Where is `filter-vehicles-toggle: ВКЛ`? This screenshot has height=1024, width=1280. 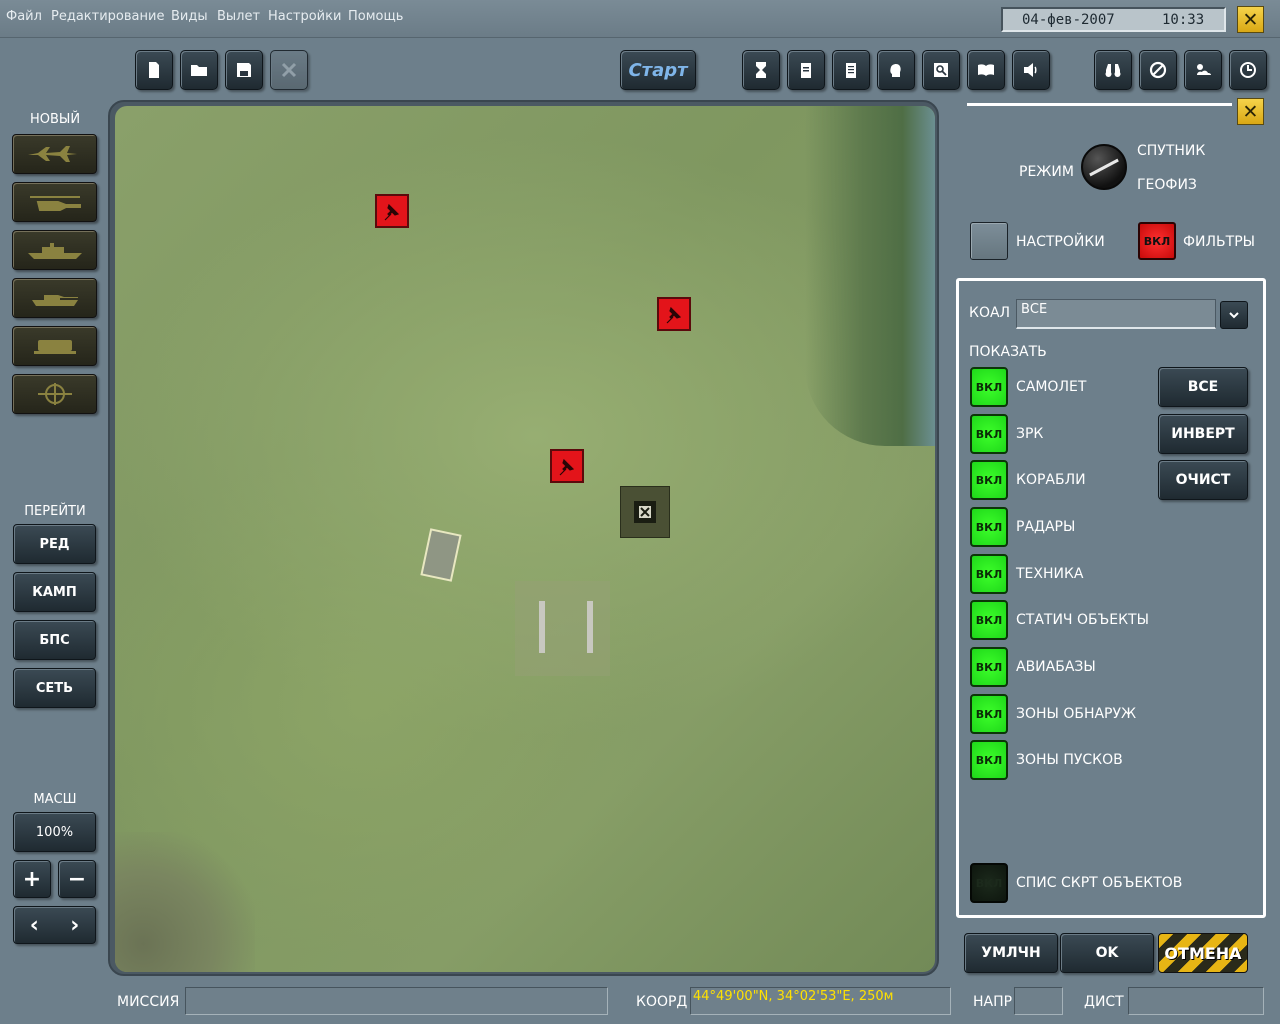 filter-vehicles-toggle: ВКЛ is located at coordinates (989, 574).